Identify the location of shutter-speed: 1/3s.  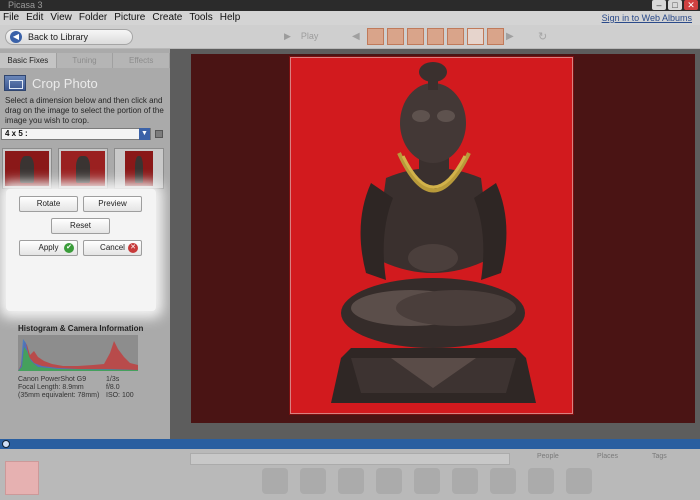
(113, 379).